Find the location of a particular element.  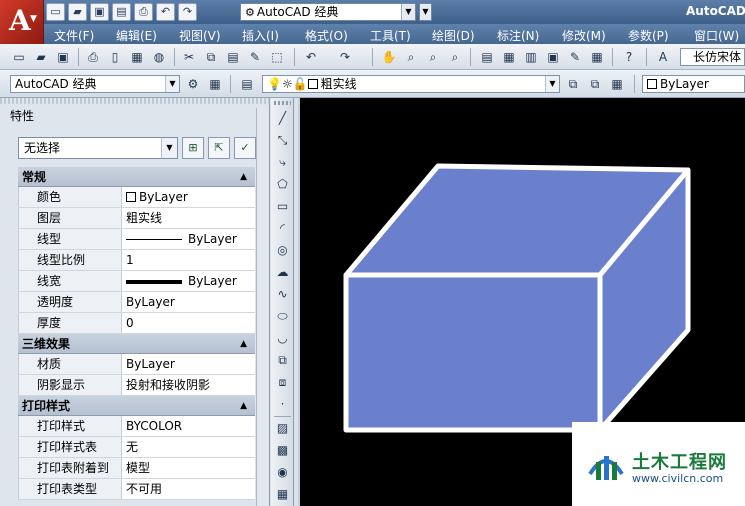

table-icon: ▦ is located at coordinates (282, 494).